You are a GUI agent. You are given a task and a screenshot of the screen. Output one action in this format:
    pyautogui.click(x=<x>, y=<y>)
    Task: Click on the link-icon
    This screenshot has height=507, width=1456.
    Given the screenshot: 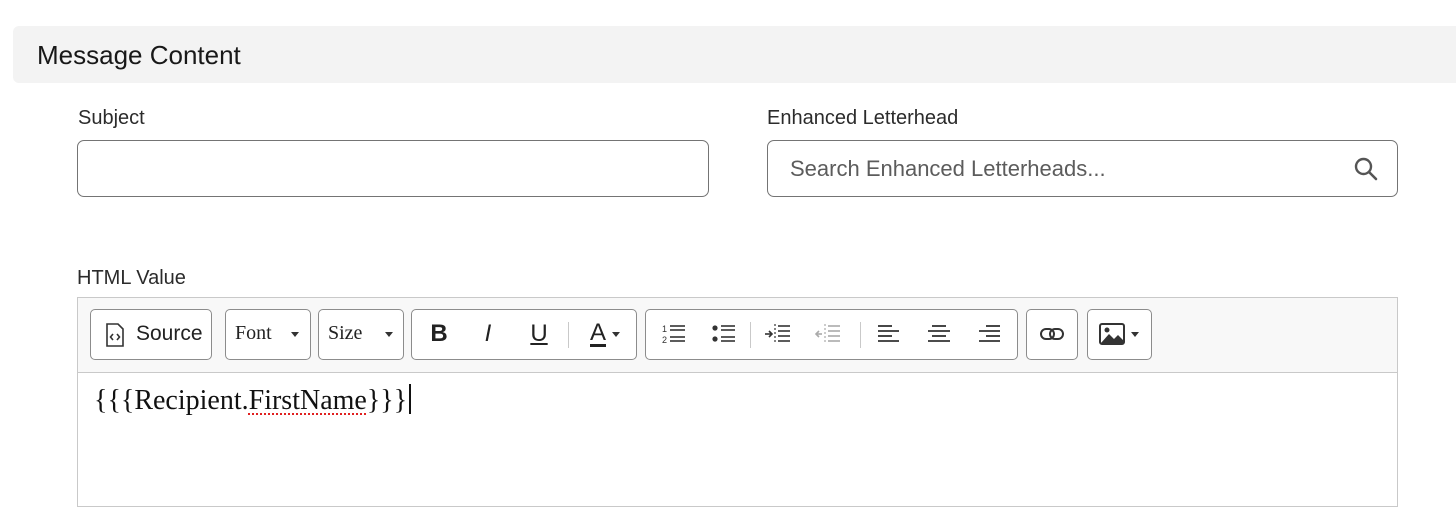 What is the action you would take?
    pyautogui.click(x=1052, y=334)
    